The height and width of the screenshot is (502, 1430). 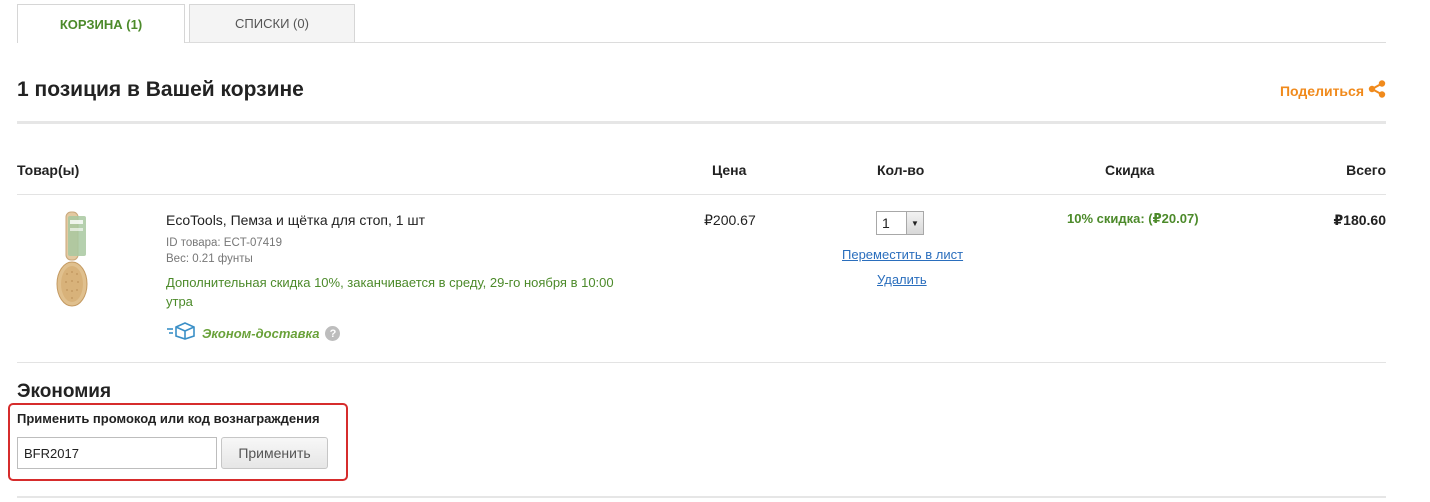 I want to click on move-to-list-link: Переместить в лист, so click(x=902, y=254).